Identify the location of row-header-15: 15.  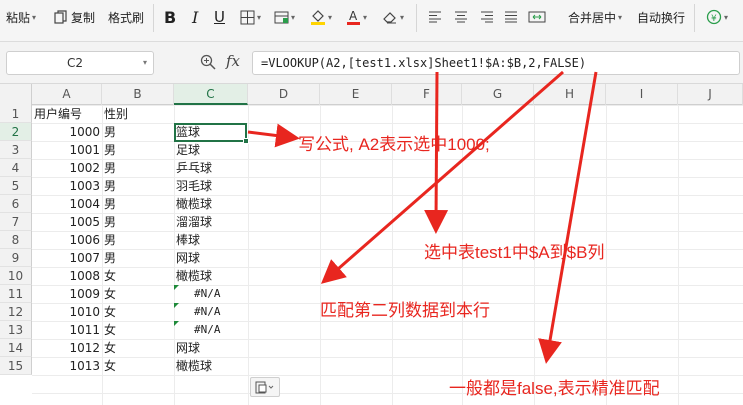
(16, 366).